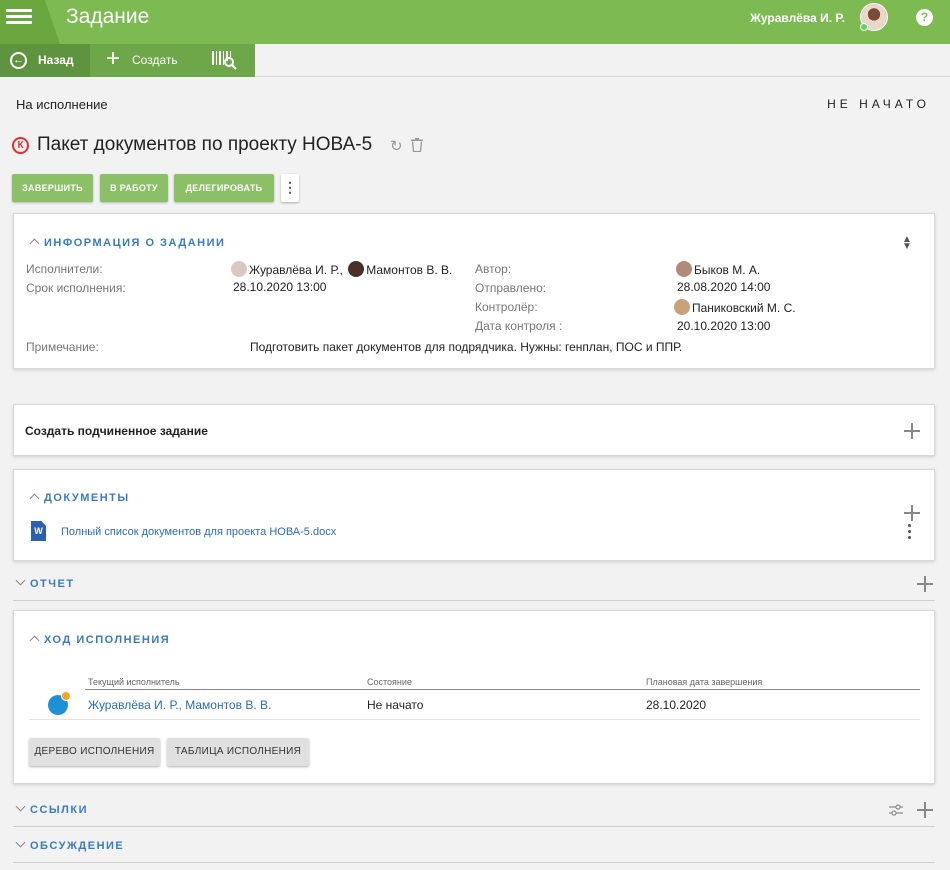  Describe the element at coordinates (108, 16) in the screenshot. I see `app-title: Задание` at that location.